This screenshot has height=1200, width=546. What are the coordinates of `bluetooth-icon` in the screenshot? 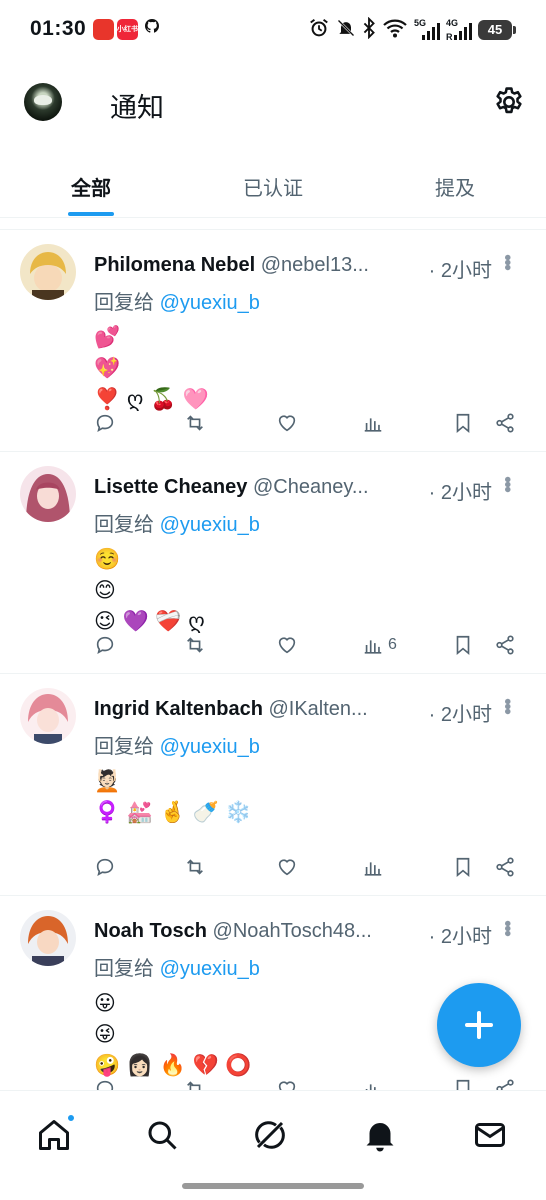 It's located at (369, 30).